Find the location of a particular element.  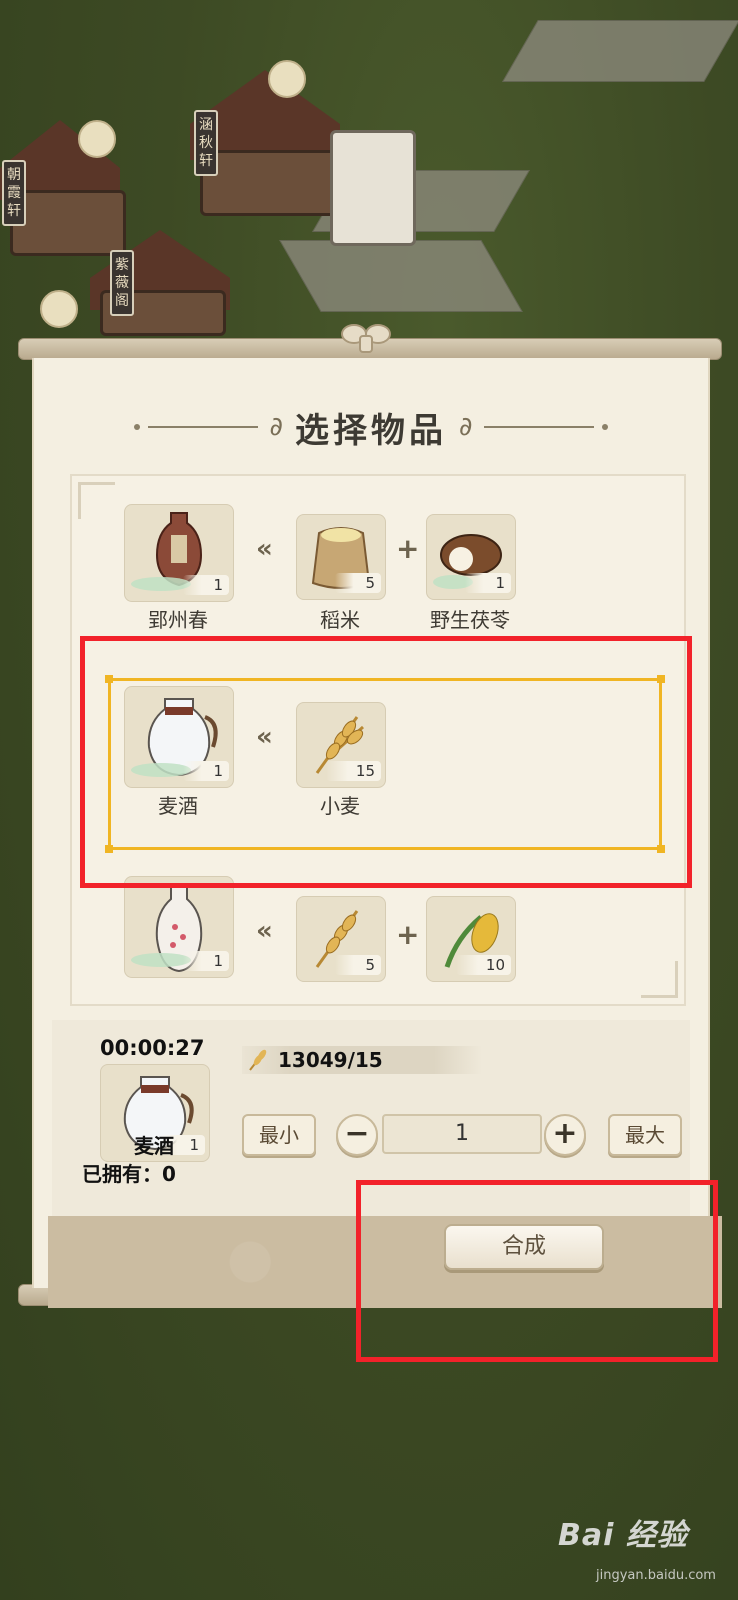

title-line-right is located at coordinates (539, 427).